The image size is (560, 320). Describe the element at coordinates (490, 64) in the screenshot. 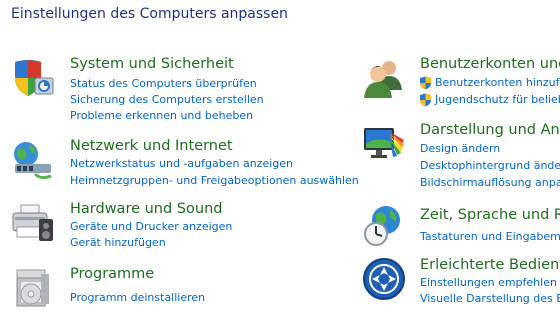

I see `category-title: Benutzerkonten und` at that location.